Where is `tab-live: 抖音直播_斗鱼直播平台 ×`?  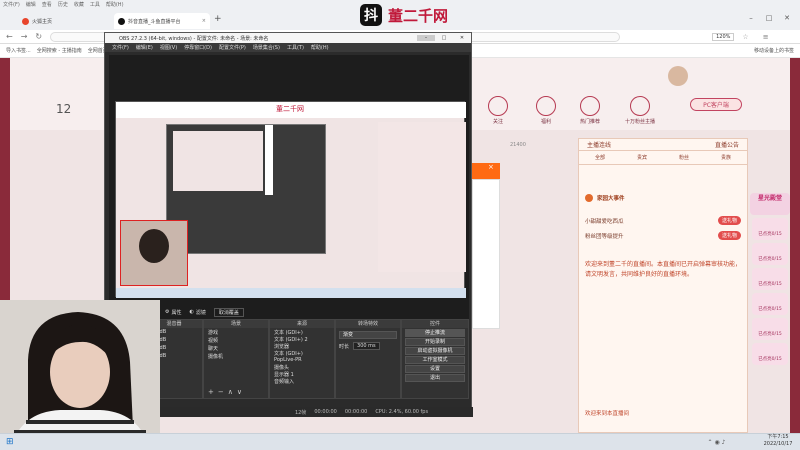
tab-live: 抖音直播_斗鱼直播平台 × is located at coordinates (162, 21).